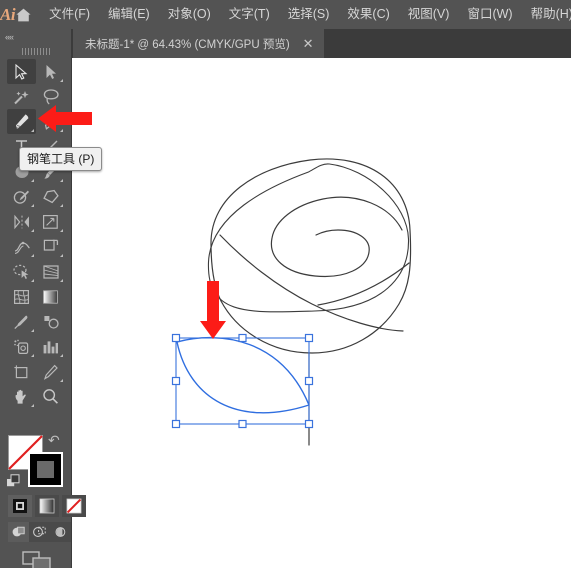 This screenshot has width=571, height=568. Describe the element at coordinates (21, 321) in the screenshot. I see `eyedropper-tool` at that location.